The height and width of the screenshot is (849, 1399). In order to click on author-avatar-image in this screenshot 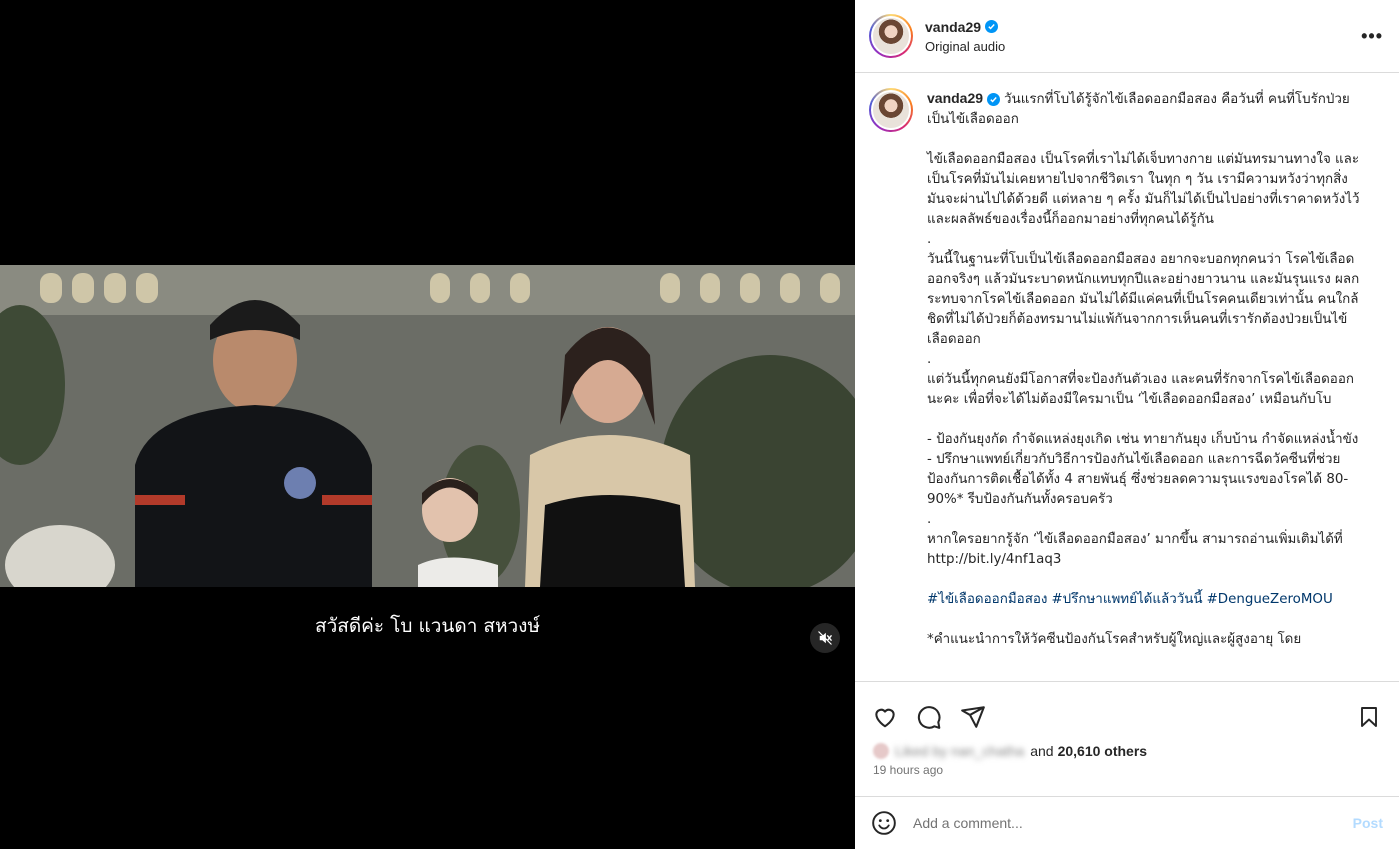, I will do `click(891, 36)`.